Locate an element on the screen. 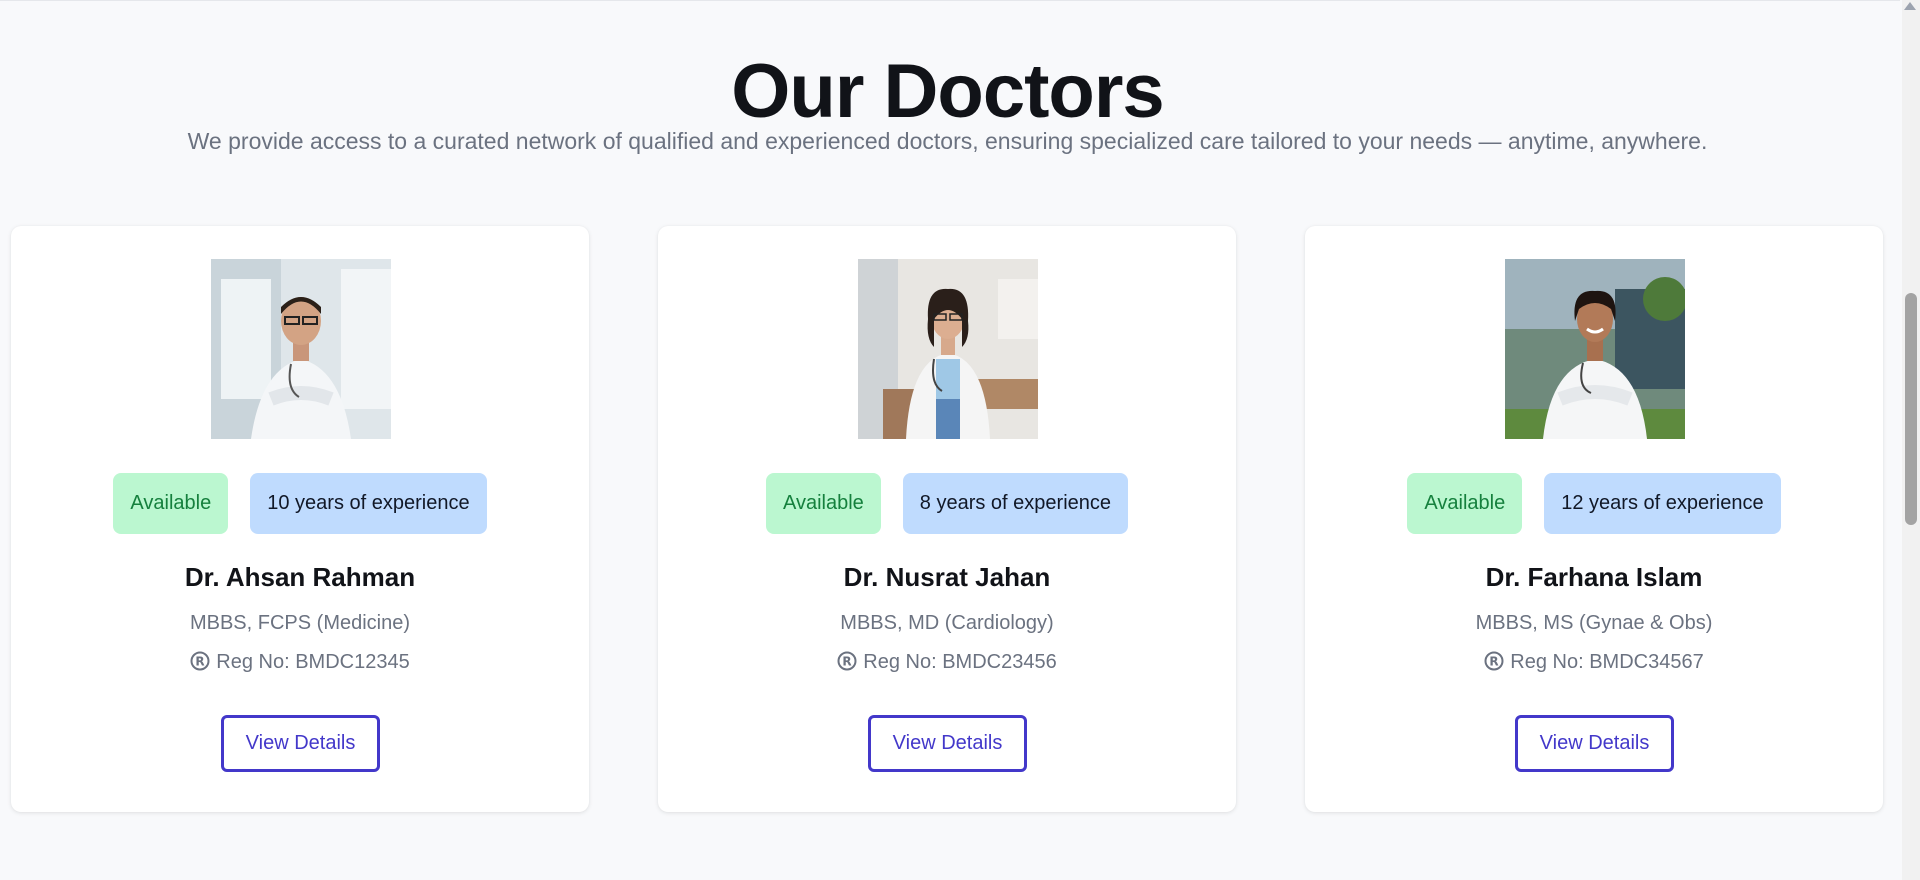 The height and width of the screenshot is (880, 1920). experience-badge: 8 years of experience is located at coordinates (1015, 503).